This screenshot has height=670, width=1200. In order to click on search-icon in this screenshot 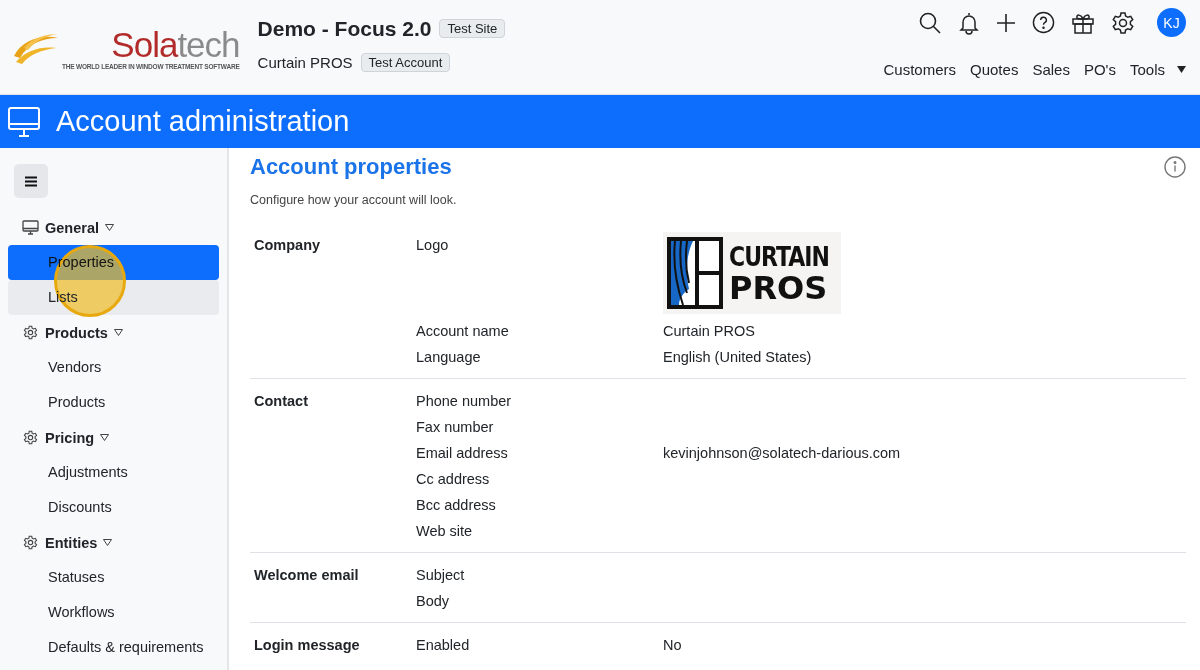, I will do `click(930, 22)`.